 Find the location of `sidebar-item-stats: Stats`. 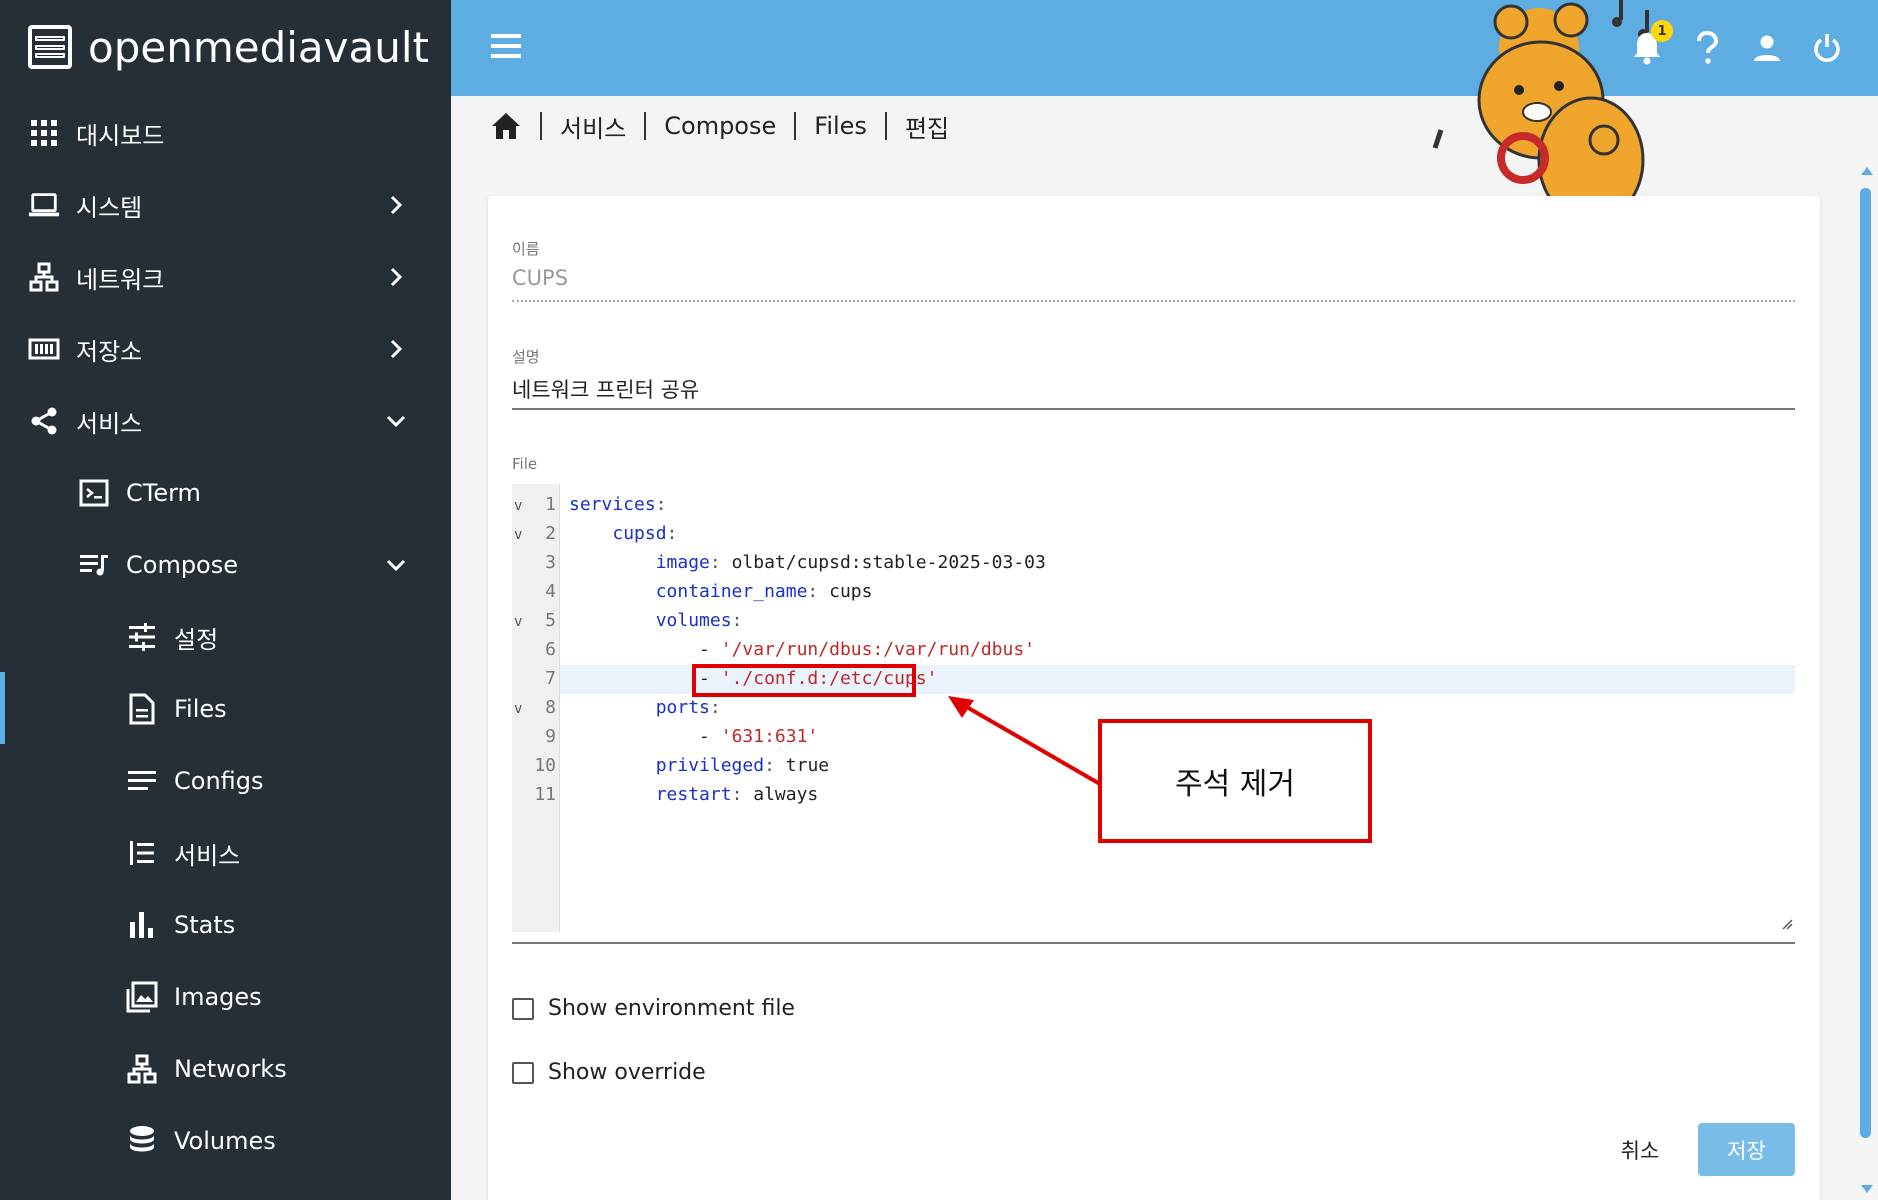

sidebar-item-stats: Stats is located at coordinates (267, 925).